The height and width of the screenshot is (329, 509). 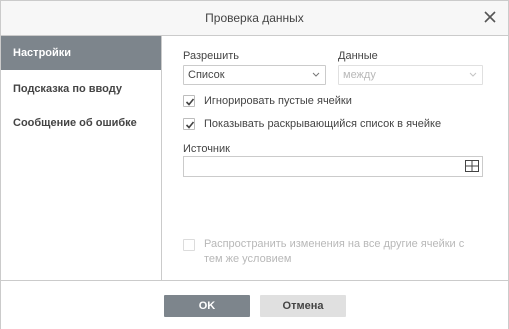 What do you see at coordinates (472, 166) in the screenshot?
I see `select-range-icon` at bounding box center [472, 166].